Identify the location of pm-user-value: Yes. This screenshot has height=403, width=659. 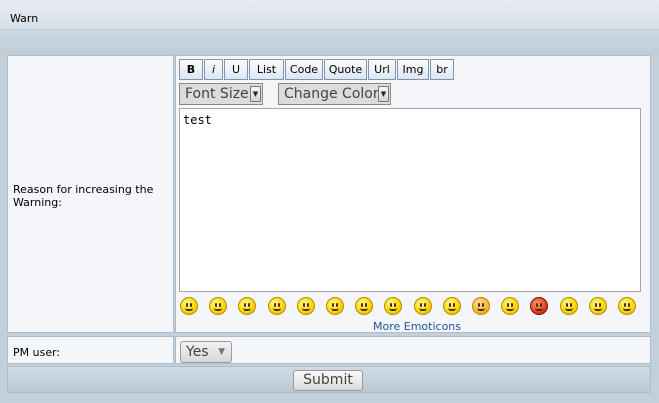
(197, 352).